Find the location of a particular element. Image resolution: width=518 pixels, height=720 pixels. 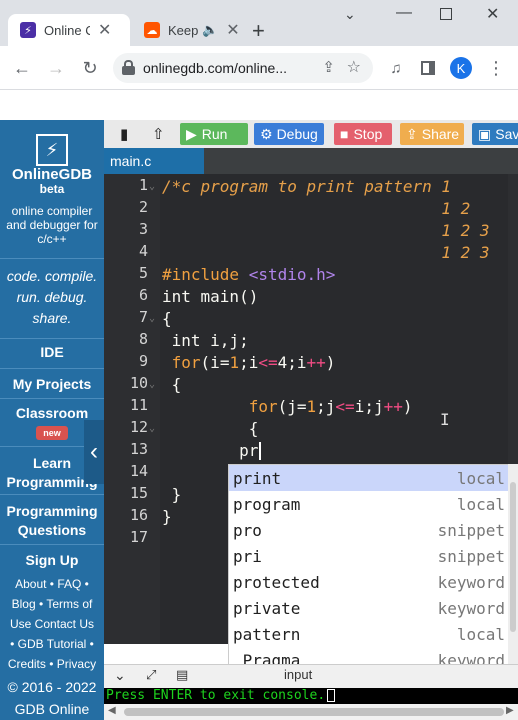

scroll-right-icon: ▶ is located at coordinates (510, 710).